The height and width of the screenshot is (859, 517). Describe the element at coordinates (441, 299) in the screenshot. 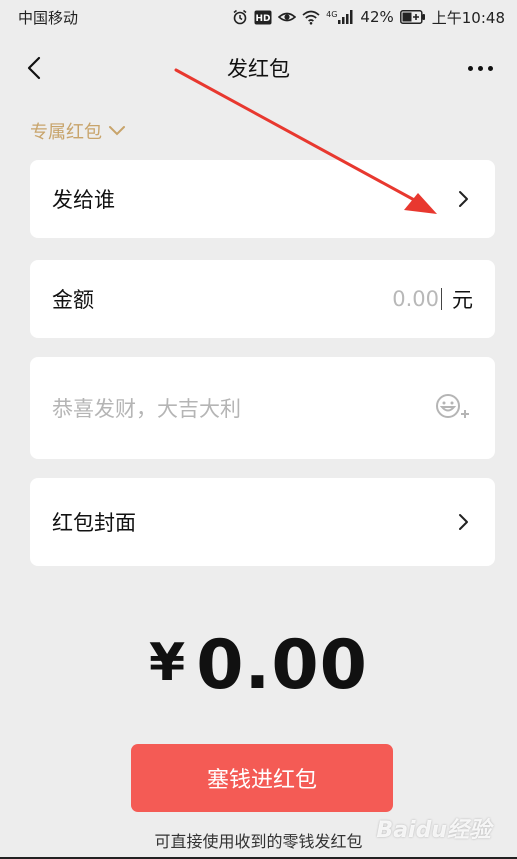

I see `text-cursor` at that location.